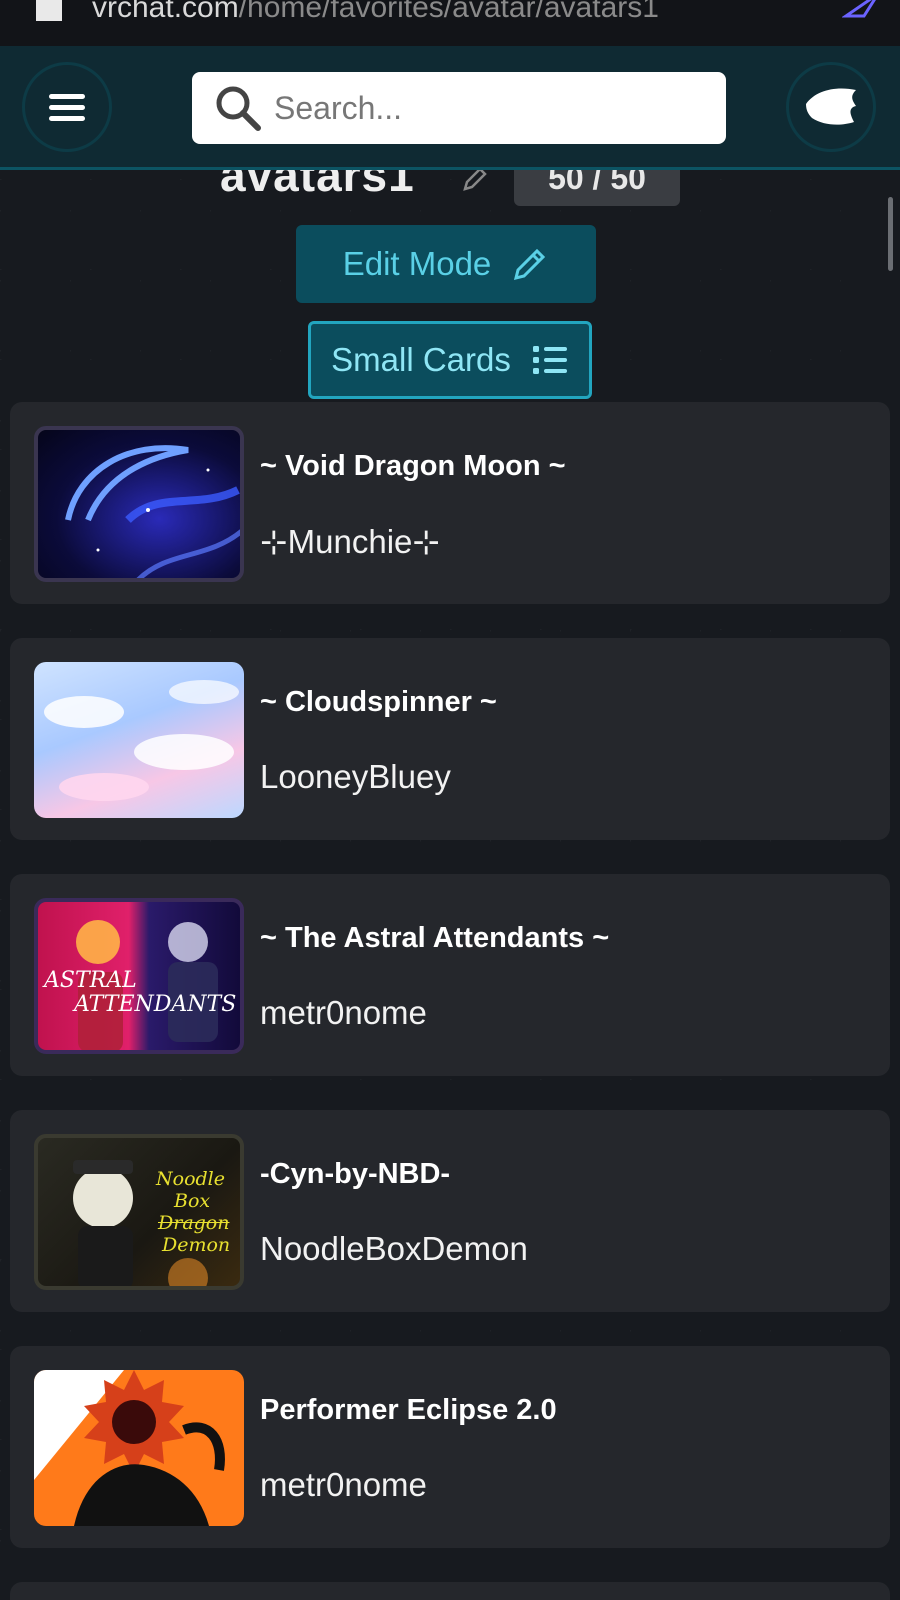 This screenshot has height=1600, width=900. What do you see at coordinates (129, 1448) in the screenshot?
I see `performer-eclipse-image` at bounding box center [129, 1448].